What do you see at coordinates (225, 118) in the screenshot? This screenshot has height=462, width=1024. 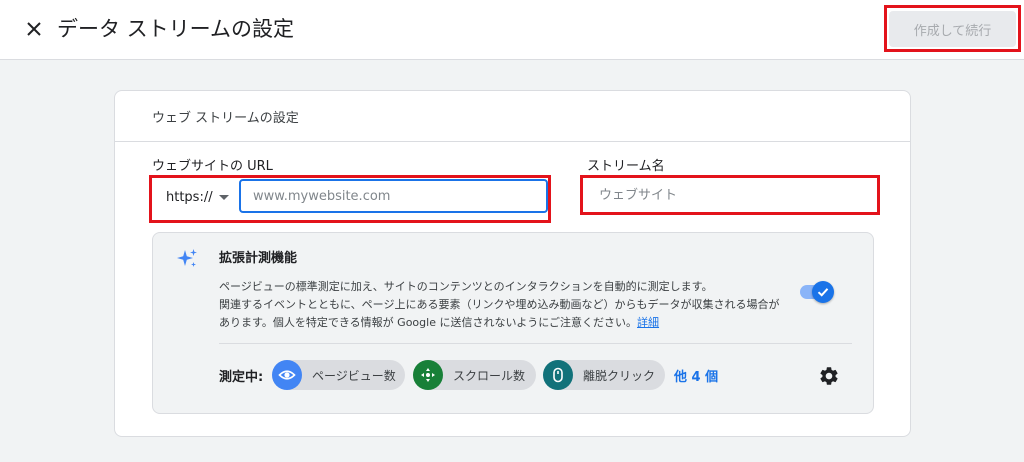 I see `card-title: ウェブ ストリームの設定` at bounding box center [225, 118].